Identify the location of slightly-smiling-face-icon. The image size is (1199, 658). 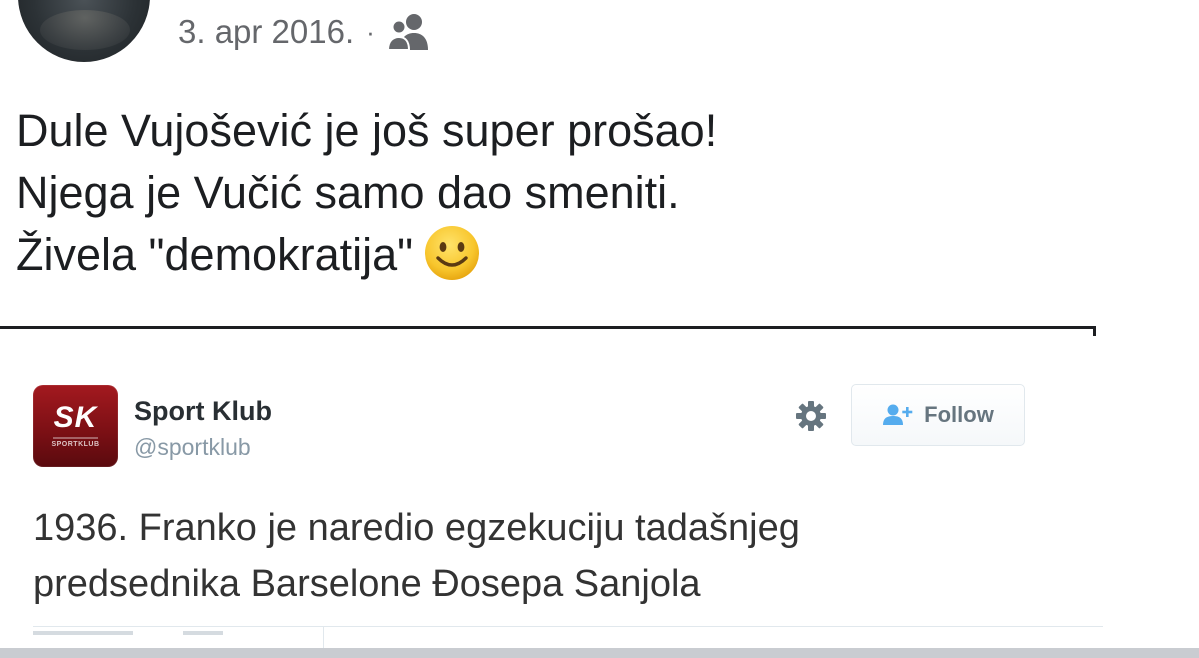
(452, 253).